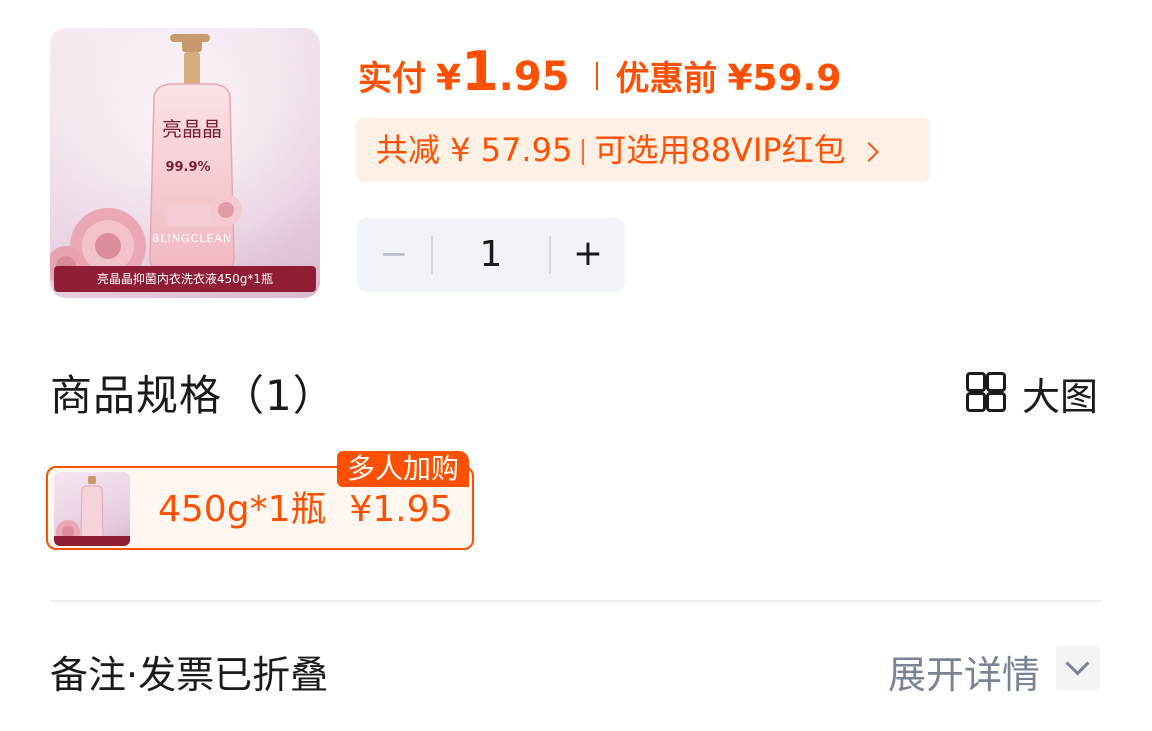  I want to click on pay-currency: ¥, so click(449, 78).